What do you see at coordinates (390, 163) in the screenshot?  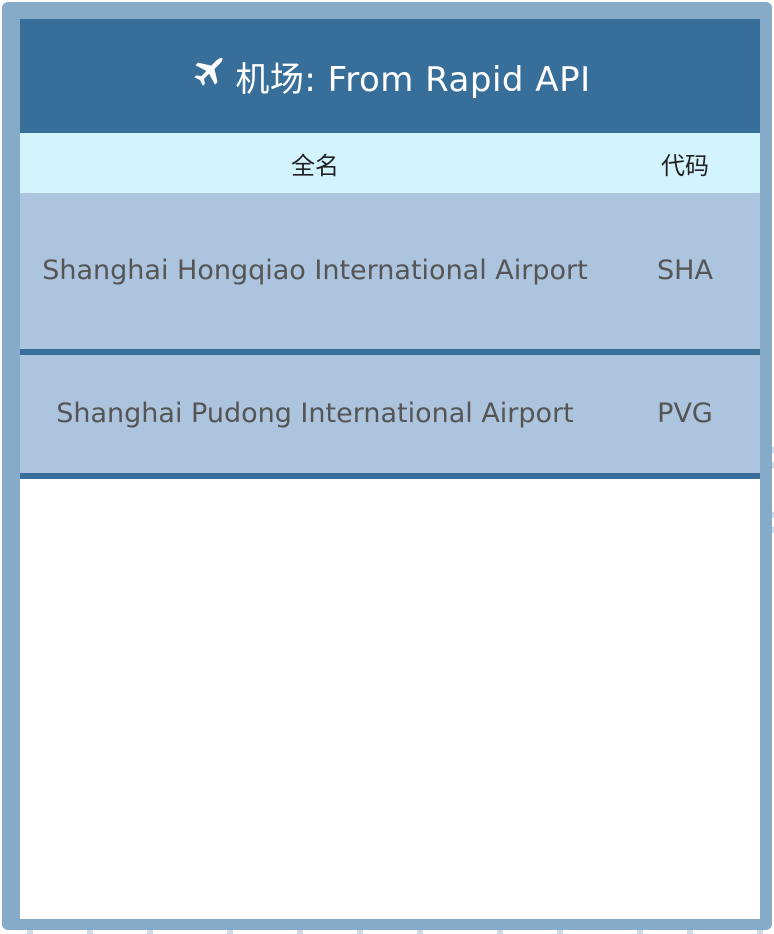 I see `table-header-row: 全名 代码` at bounding box center [390, 163].